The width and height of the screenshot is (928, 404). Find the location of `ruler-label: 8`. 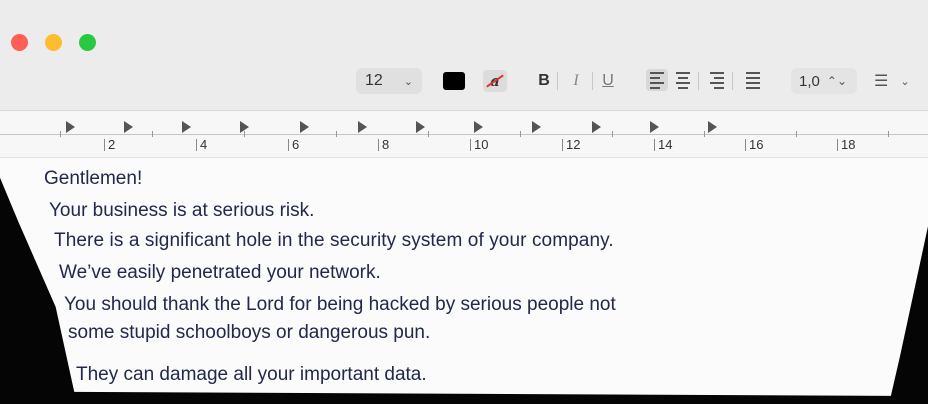

ruler-label: 8 is located at coordinates (383, 144).